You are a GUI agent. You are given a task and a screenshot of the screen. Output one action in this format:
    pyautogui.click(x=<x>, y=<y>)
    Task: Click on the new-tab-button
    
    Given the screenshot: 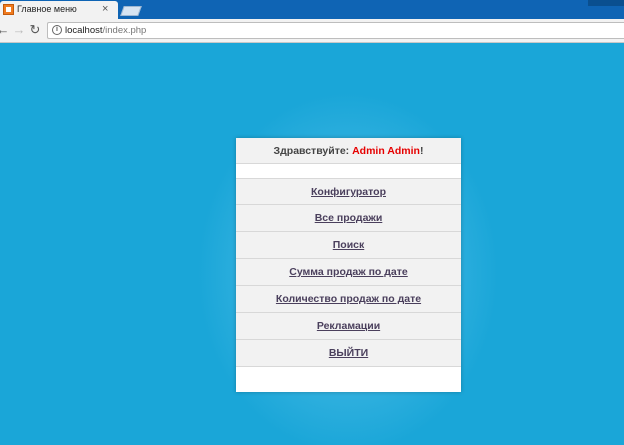 What is the action you would take?
    pyautogui.click(x=131, y=11)
    